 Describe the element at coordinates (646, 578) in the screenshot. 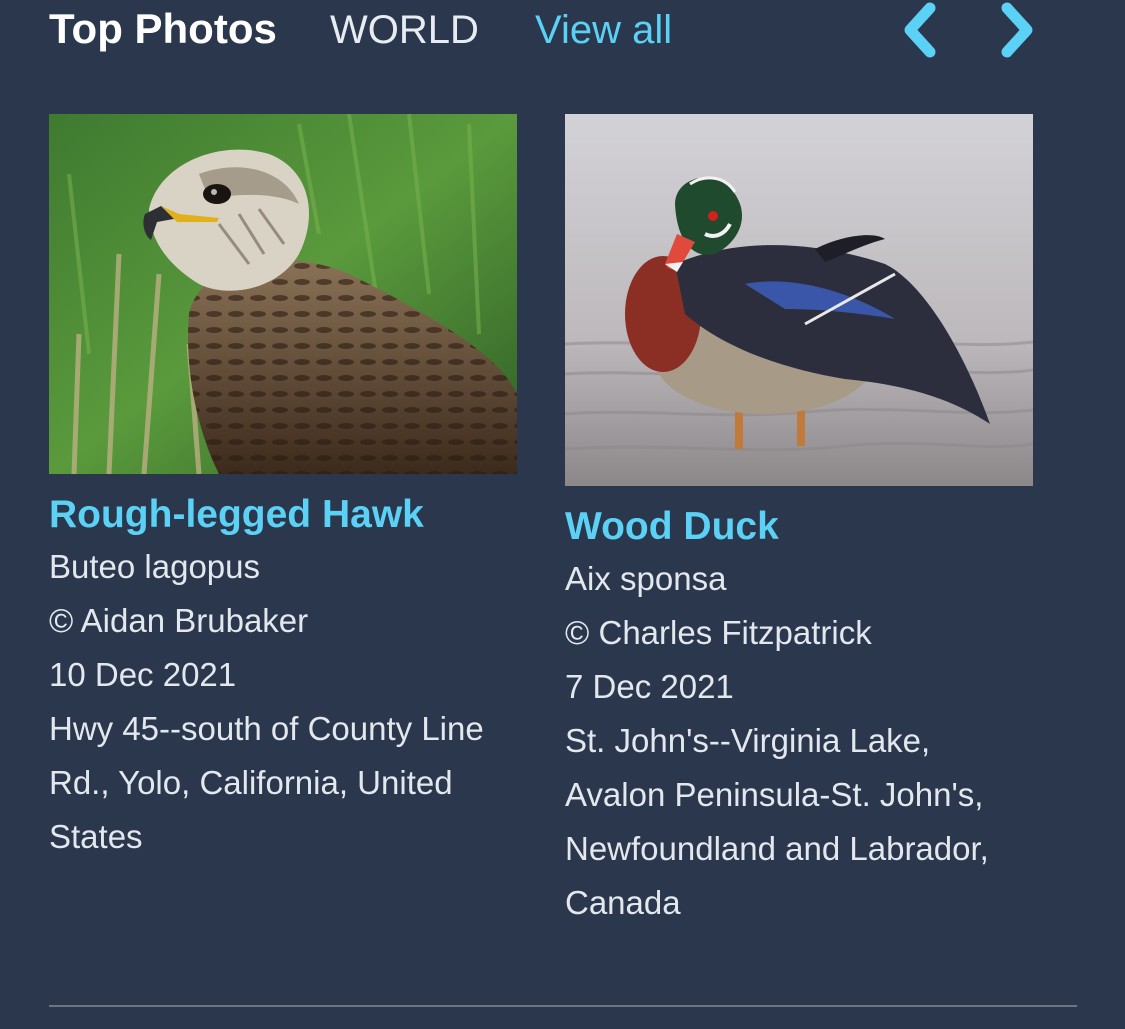

I see `scientific-name: Aix sponsa` at that location.